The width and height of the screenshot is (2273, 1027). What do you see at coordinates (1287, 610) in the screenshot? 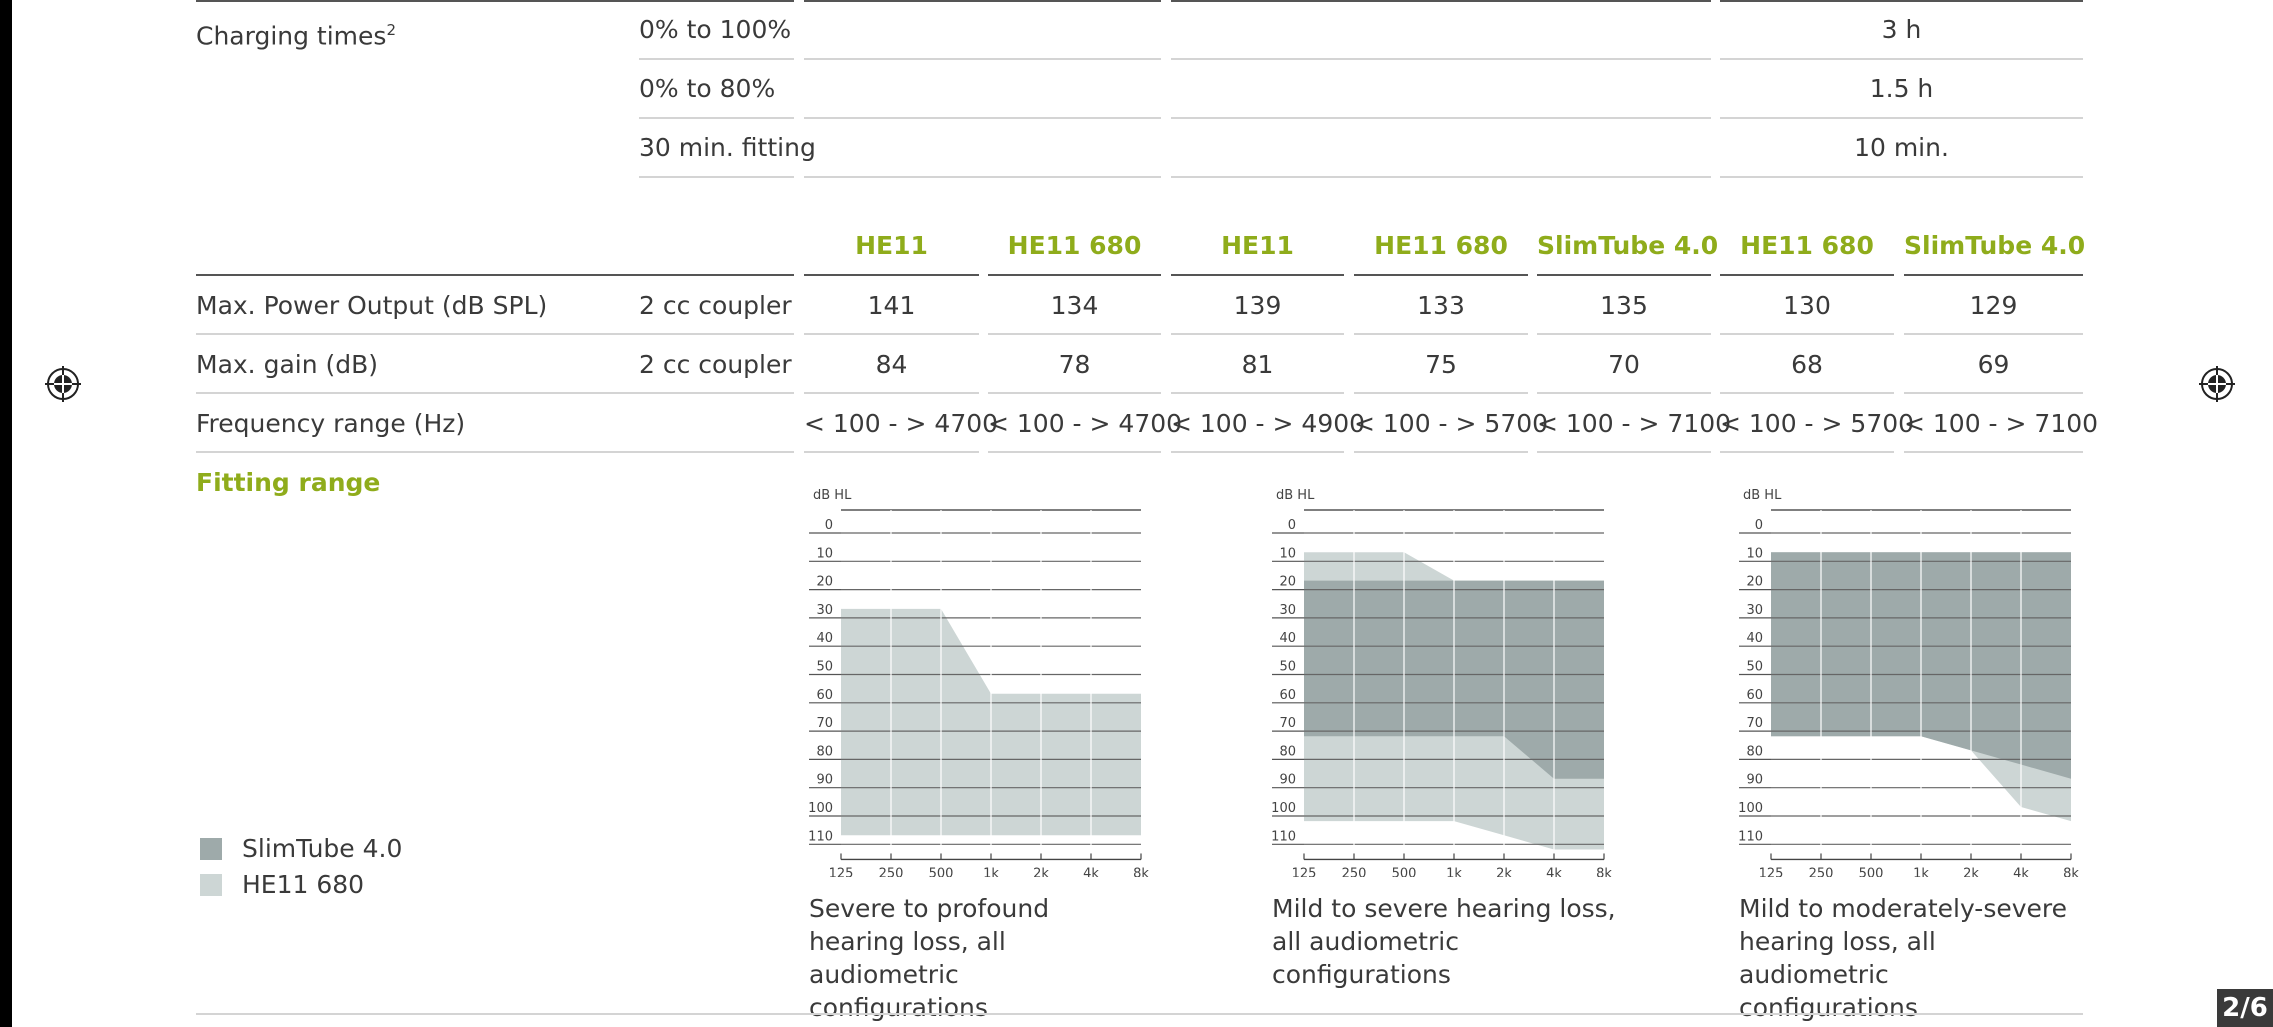
I see `y-tick-label: 30` at bounding box center [1287, 610].